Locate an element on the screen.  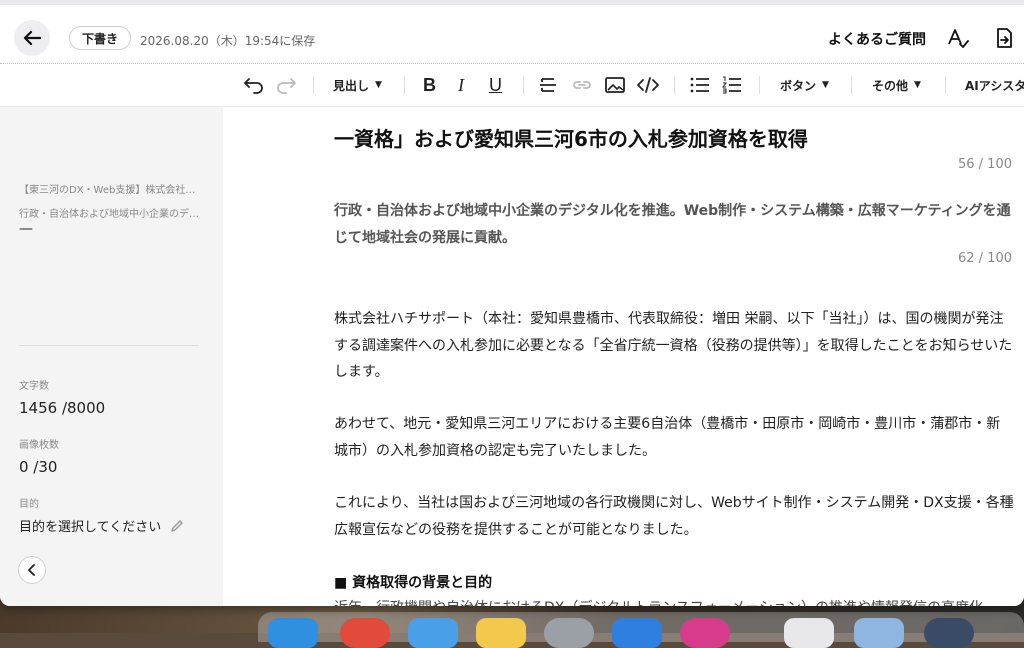
arrow-left-icon is located at coordinates (32, 38).